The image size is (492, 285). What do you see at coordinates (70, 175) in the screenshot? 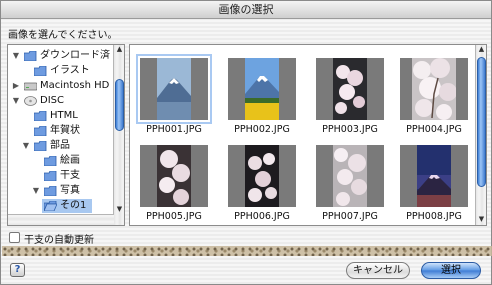
I see `tree-item-label: 干支` at bounding box center [70, 175].